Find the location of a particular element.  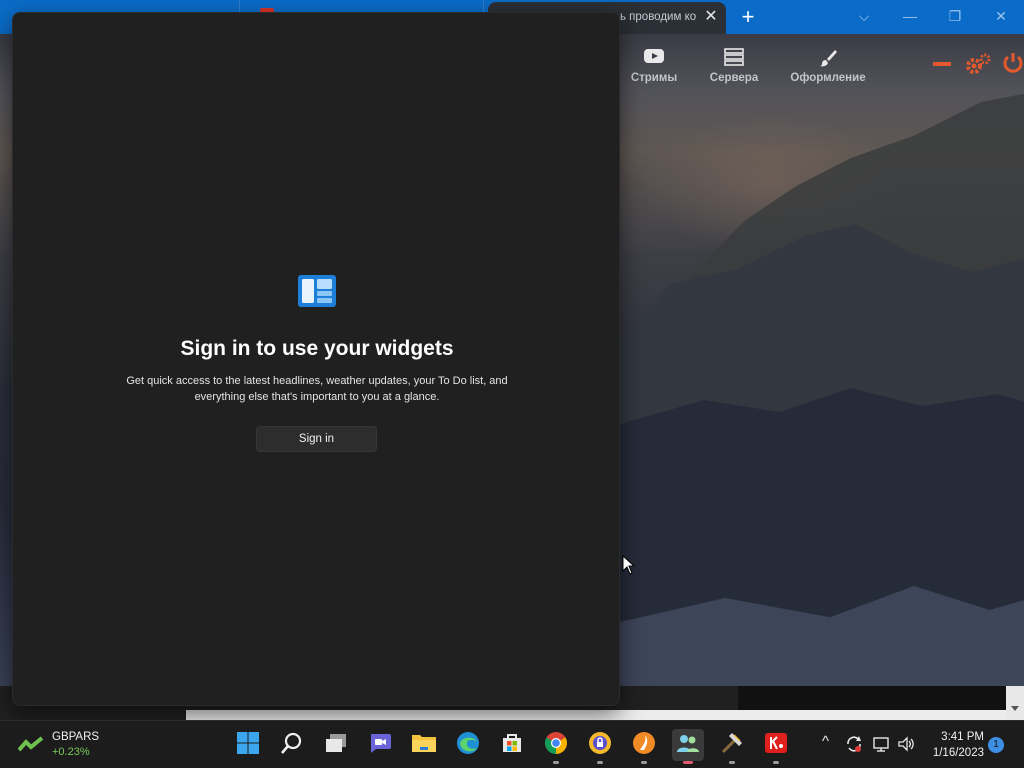

youtube-icon is located at coordinates (654, 57).